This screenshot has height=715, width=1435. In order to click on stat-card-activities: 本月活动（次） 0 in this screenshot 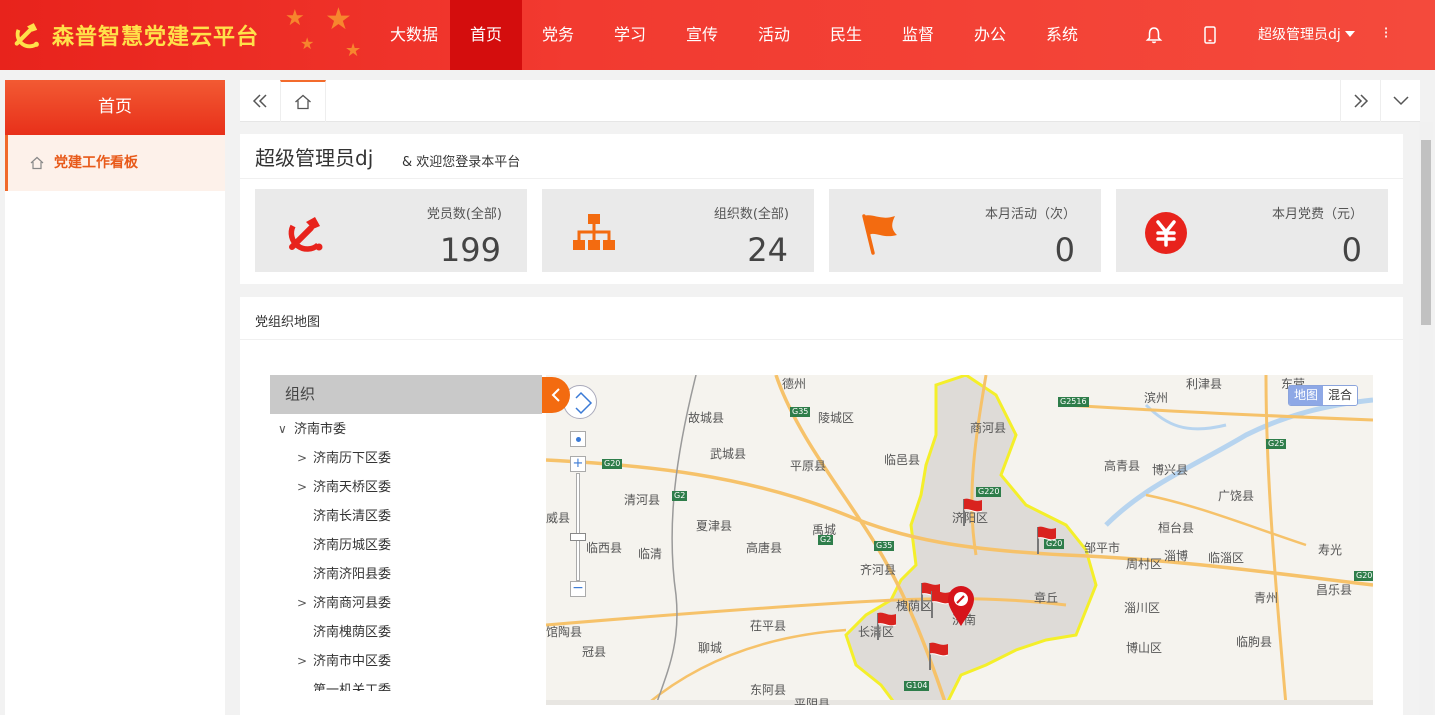, I will do `click(965, 230)`.